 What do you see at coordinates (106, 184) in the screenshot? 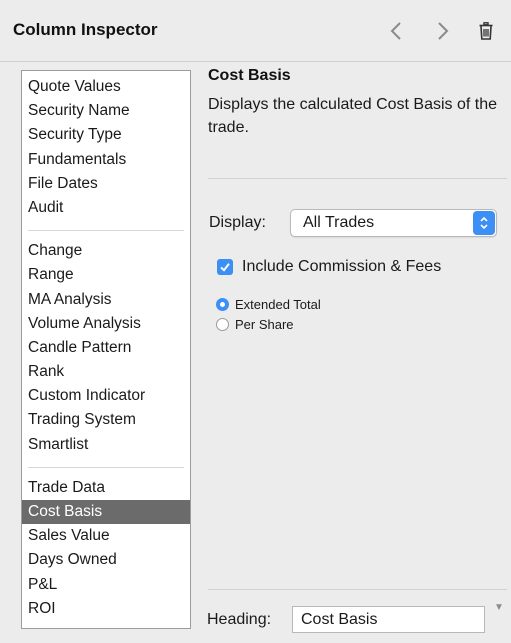
I see `list-item: File Dates` at bounding box center [106, 184].